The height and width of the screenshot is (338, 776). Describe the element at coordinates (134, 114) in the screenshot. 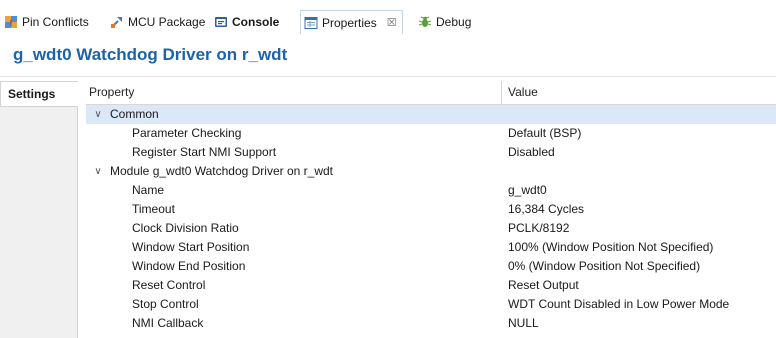

I see `group-label: Common` at that location.